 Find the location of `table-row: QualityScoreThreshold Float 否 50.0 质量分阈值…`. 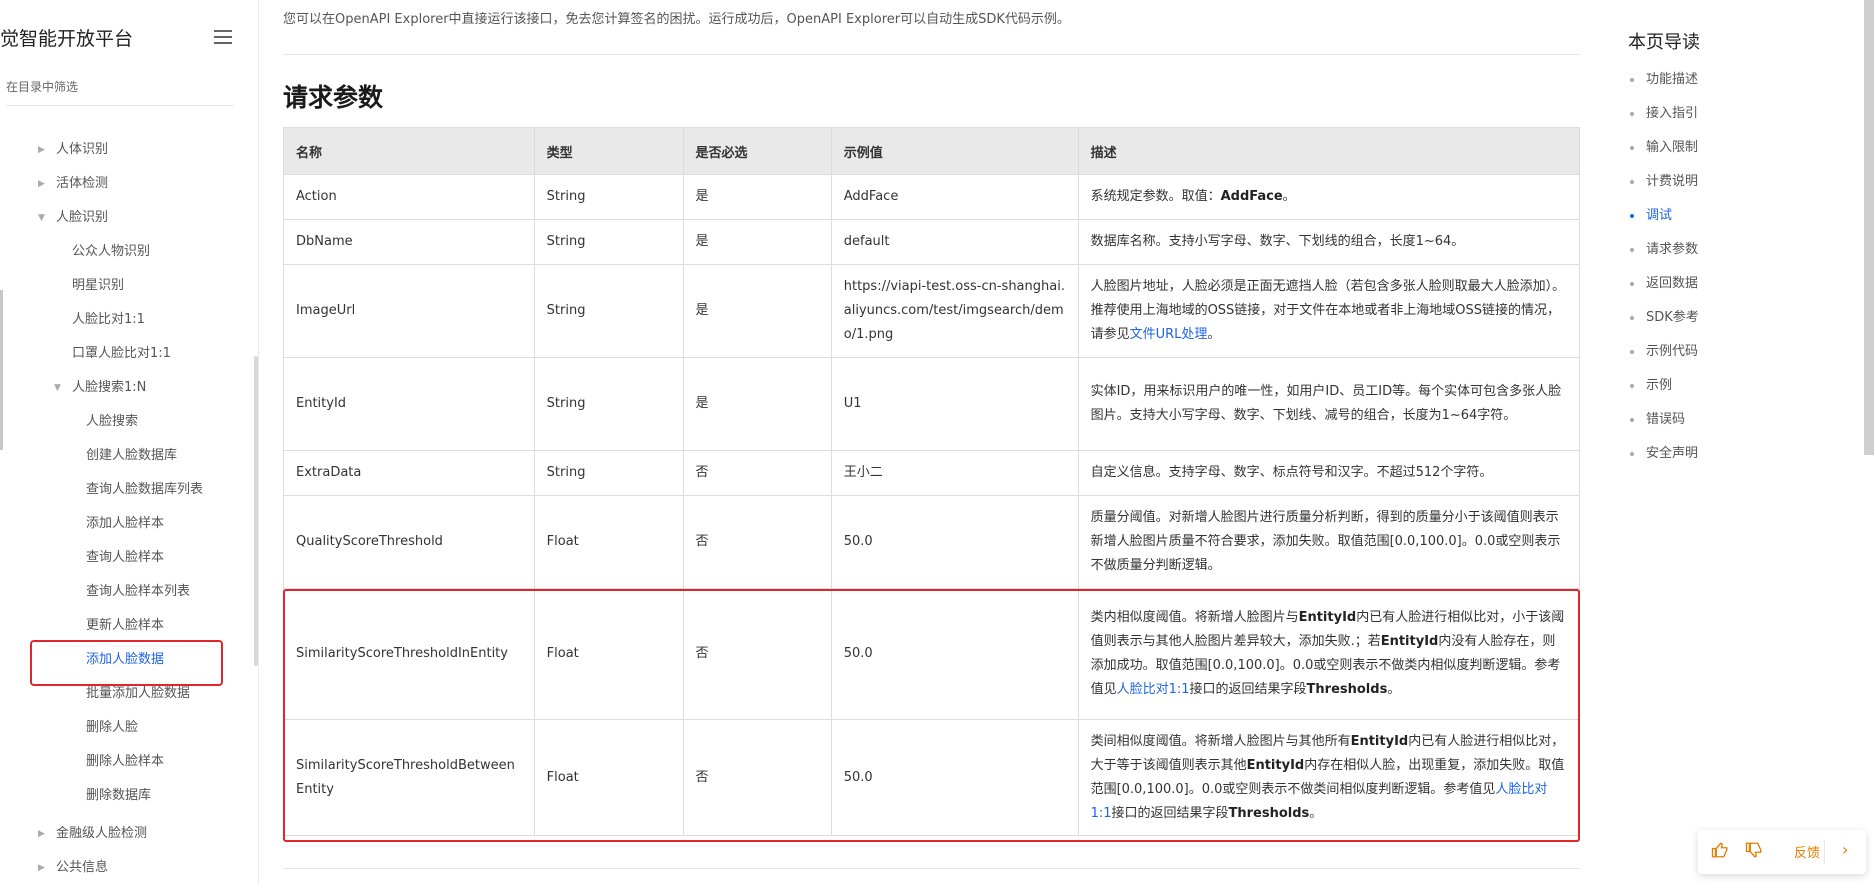

table-row: QualityScoreThreshold Float 否 50.0 质量分阈值… is located at coordinates (932, 542).